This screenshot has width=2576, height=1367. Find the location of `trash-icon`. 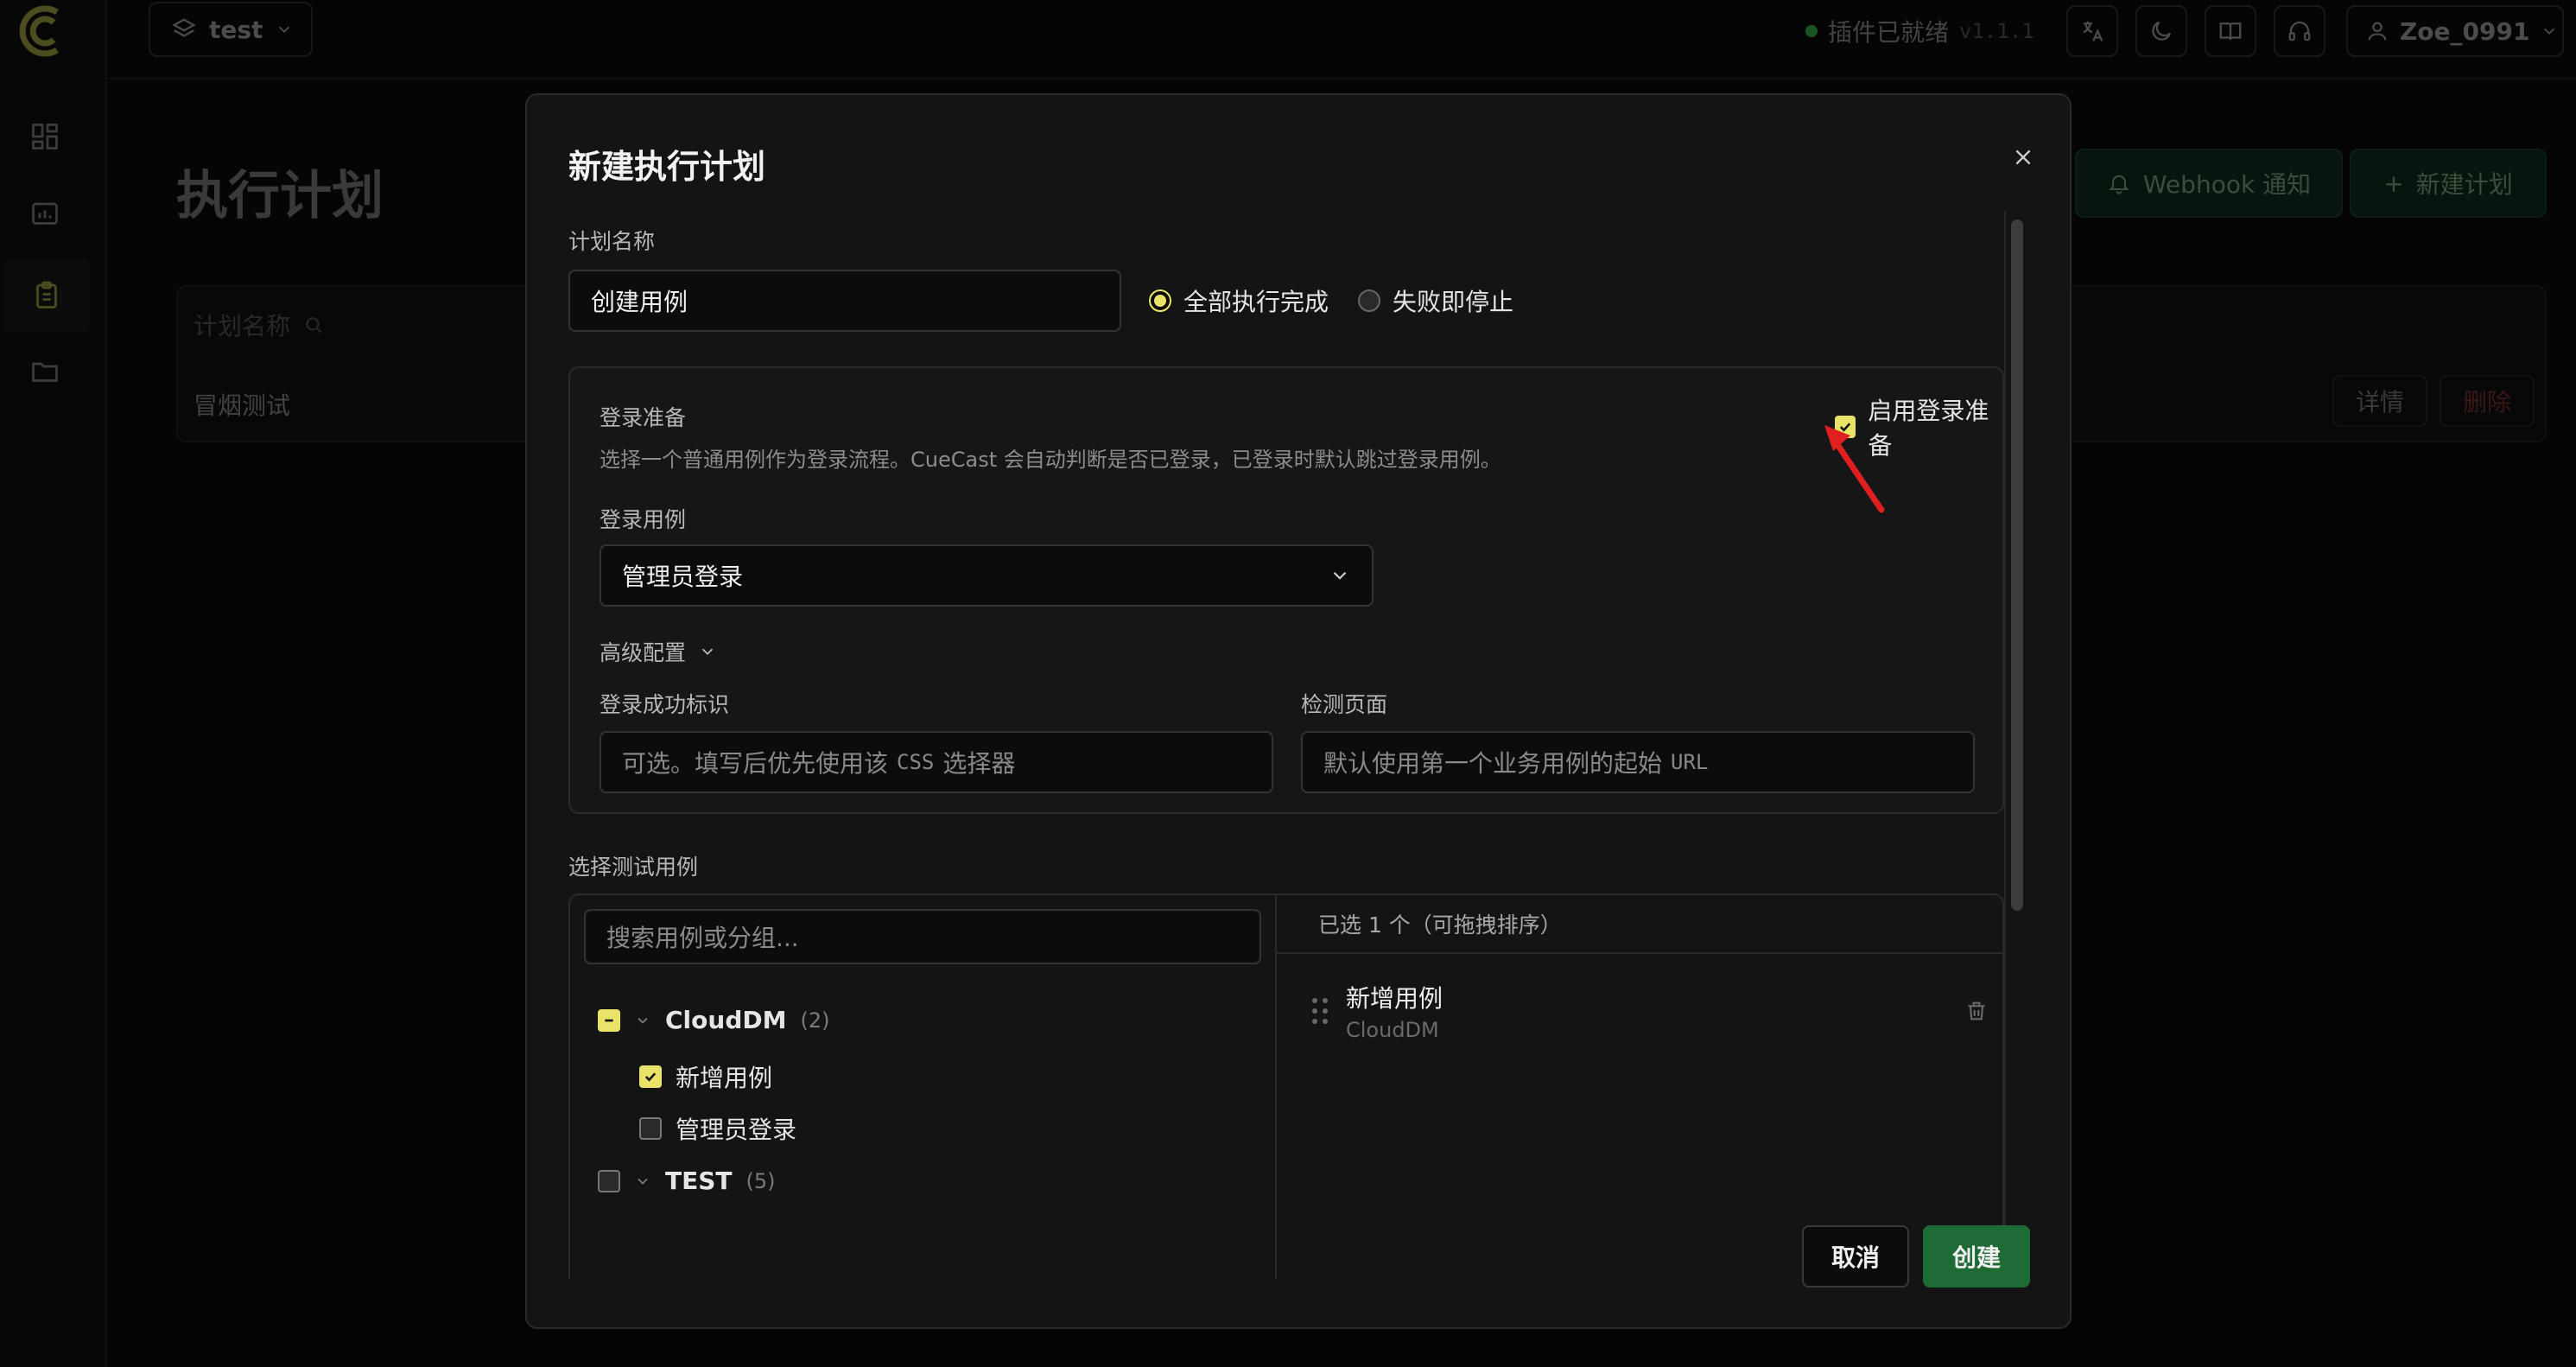

trash-icon is located at coordinates (1976, 1011).